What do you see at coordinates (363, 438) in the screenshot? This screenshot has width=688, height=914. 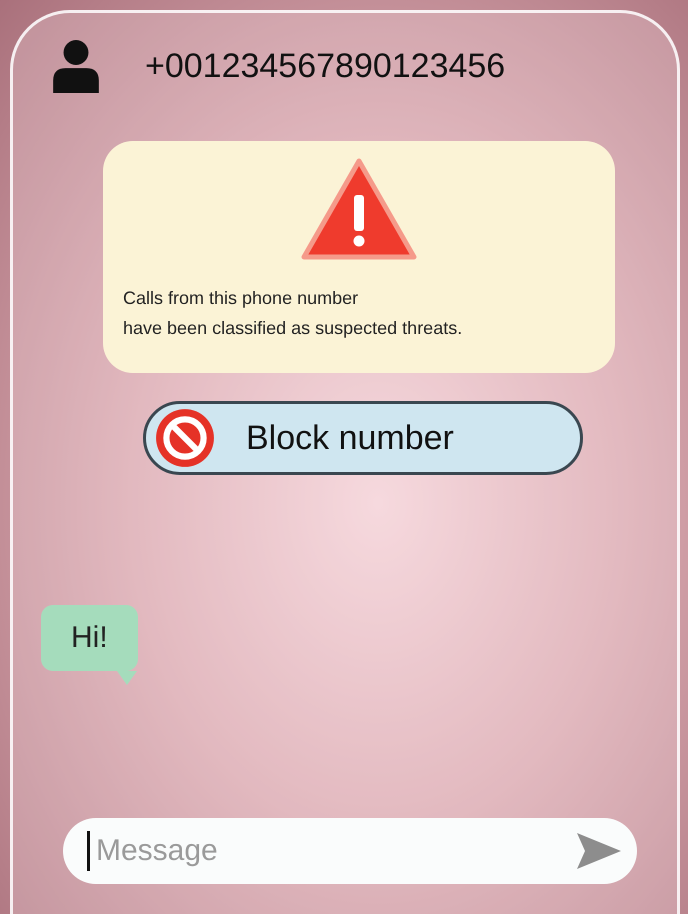 I see `block-number-button: Block number` at bounding box center [363, 438].